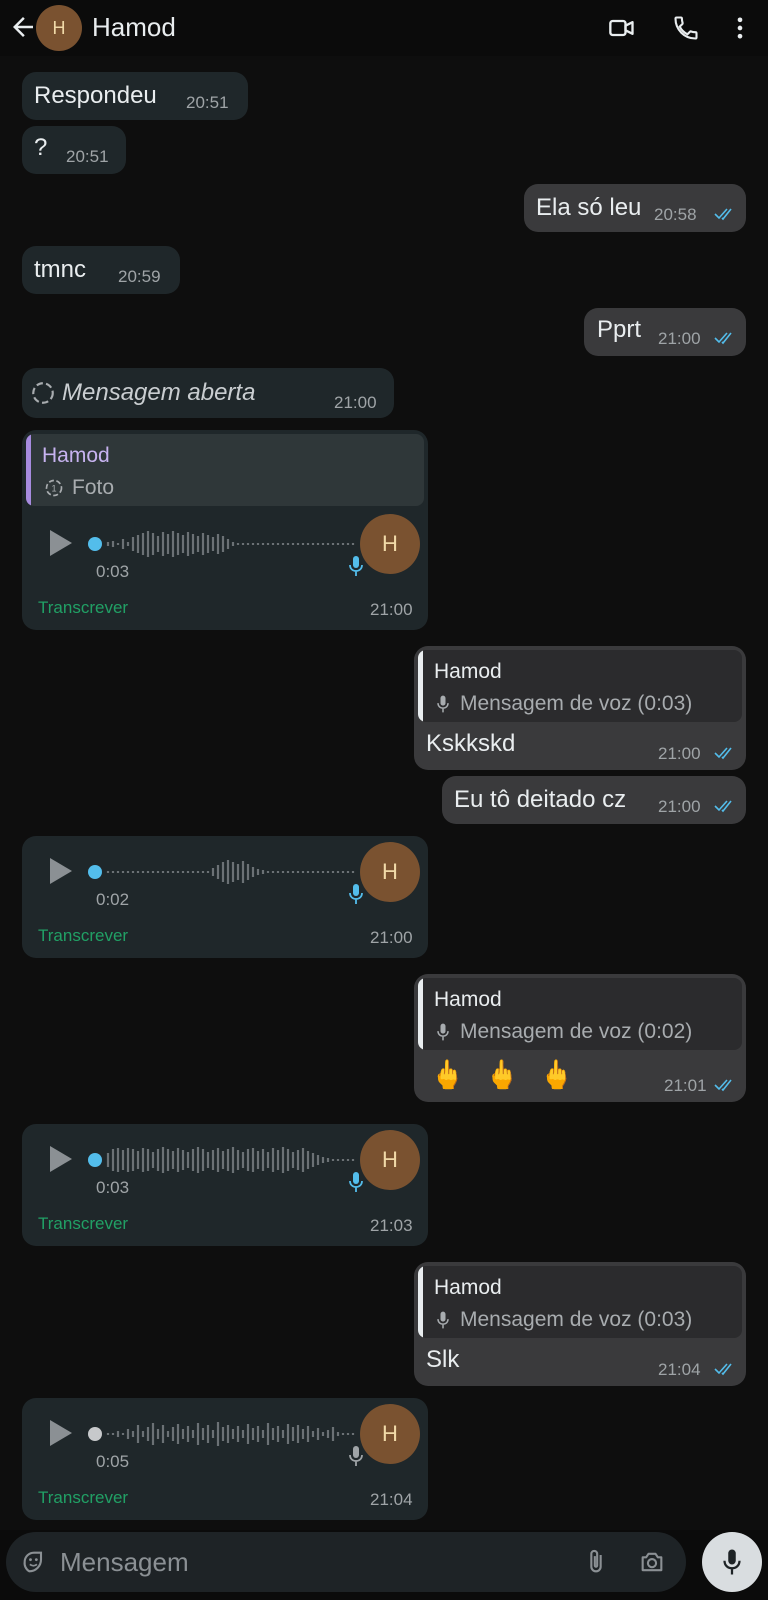  I want to click on quoted-message: Hamod Mensagem de voz (0:02), so click(580, 1014).